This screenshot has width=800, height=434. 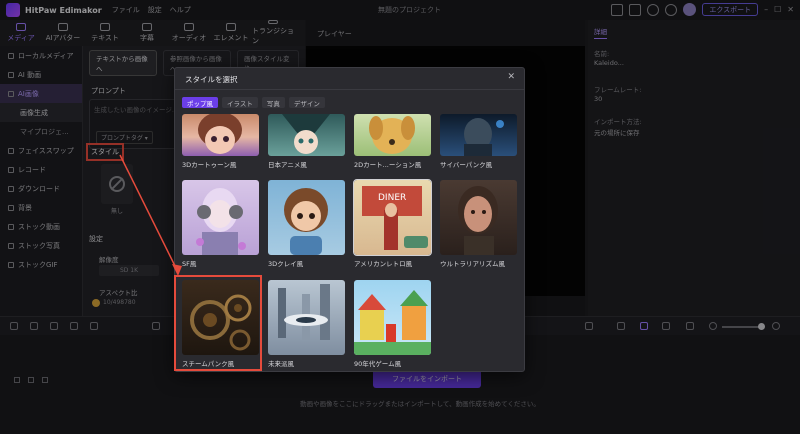 I want to click on style-card-3d-clay: 3Dクレイ風, so click(x=306, y=224).